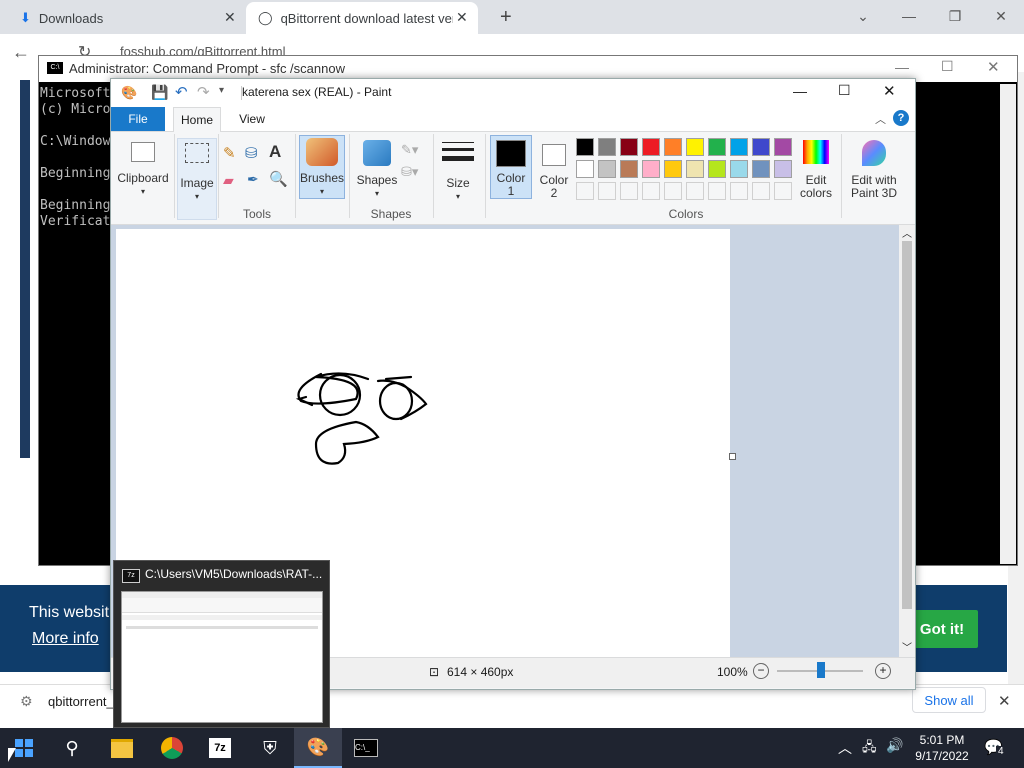  I want to click on outline-icon: ✎▾, so click(409, 150).